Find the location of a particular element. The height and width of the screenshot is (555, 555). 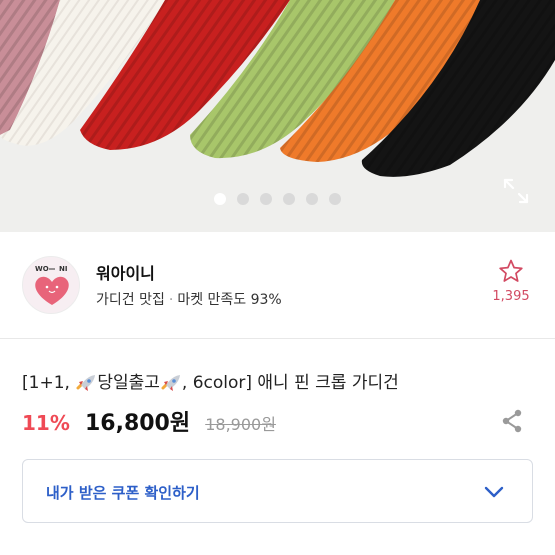

like-button: 1,395 is located at coordinates (511, 281).